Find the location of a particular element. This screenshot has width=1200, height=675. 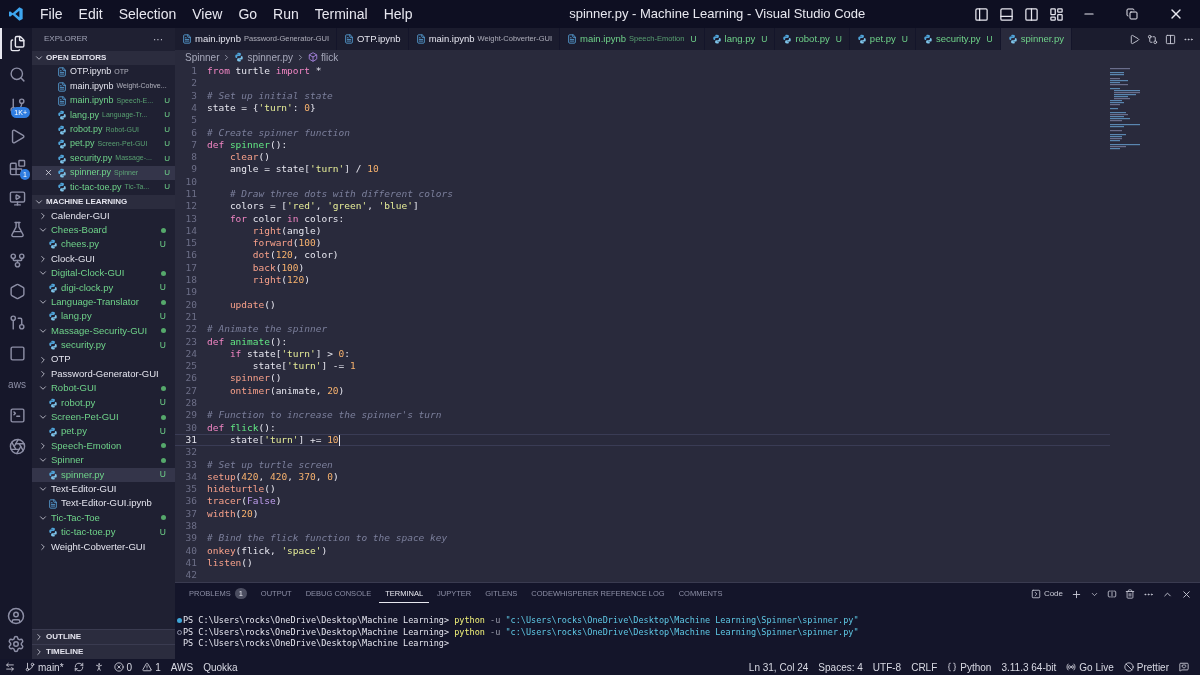

section-header: OUTLINE is located at coordinates (103, 636).